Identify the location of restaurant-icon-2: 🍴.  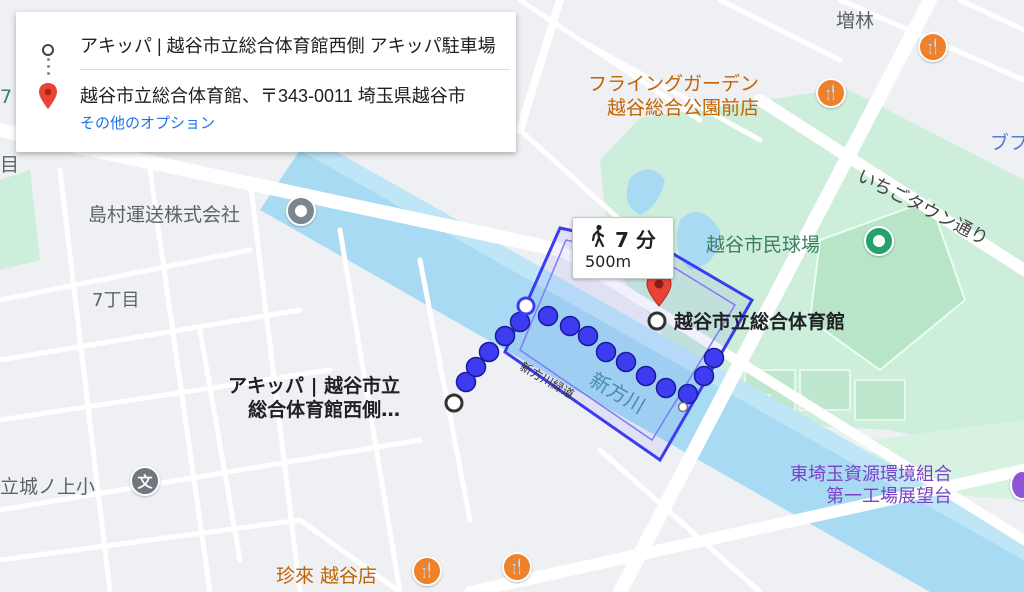
(517, 567).